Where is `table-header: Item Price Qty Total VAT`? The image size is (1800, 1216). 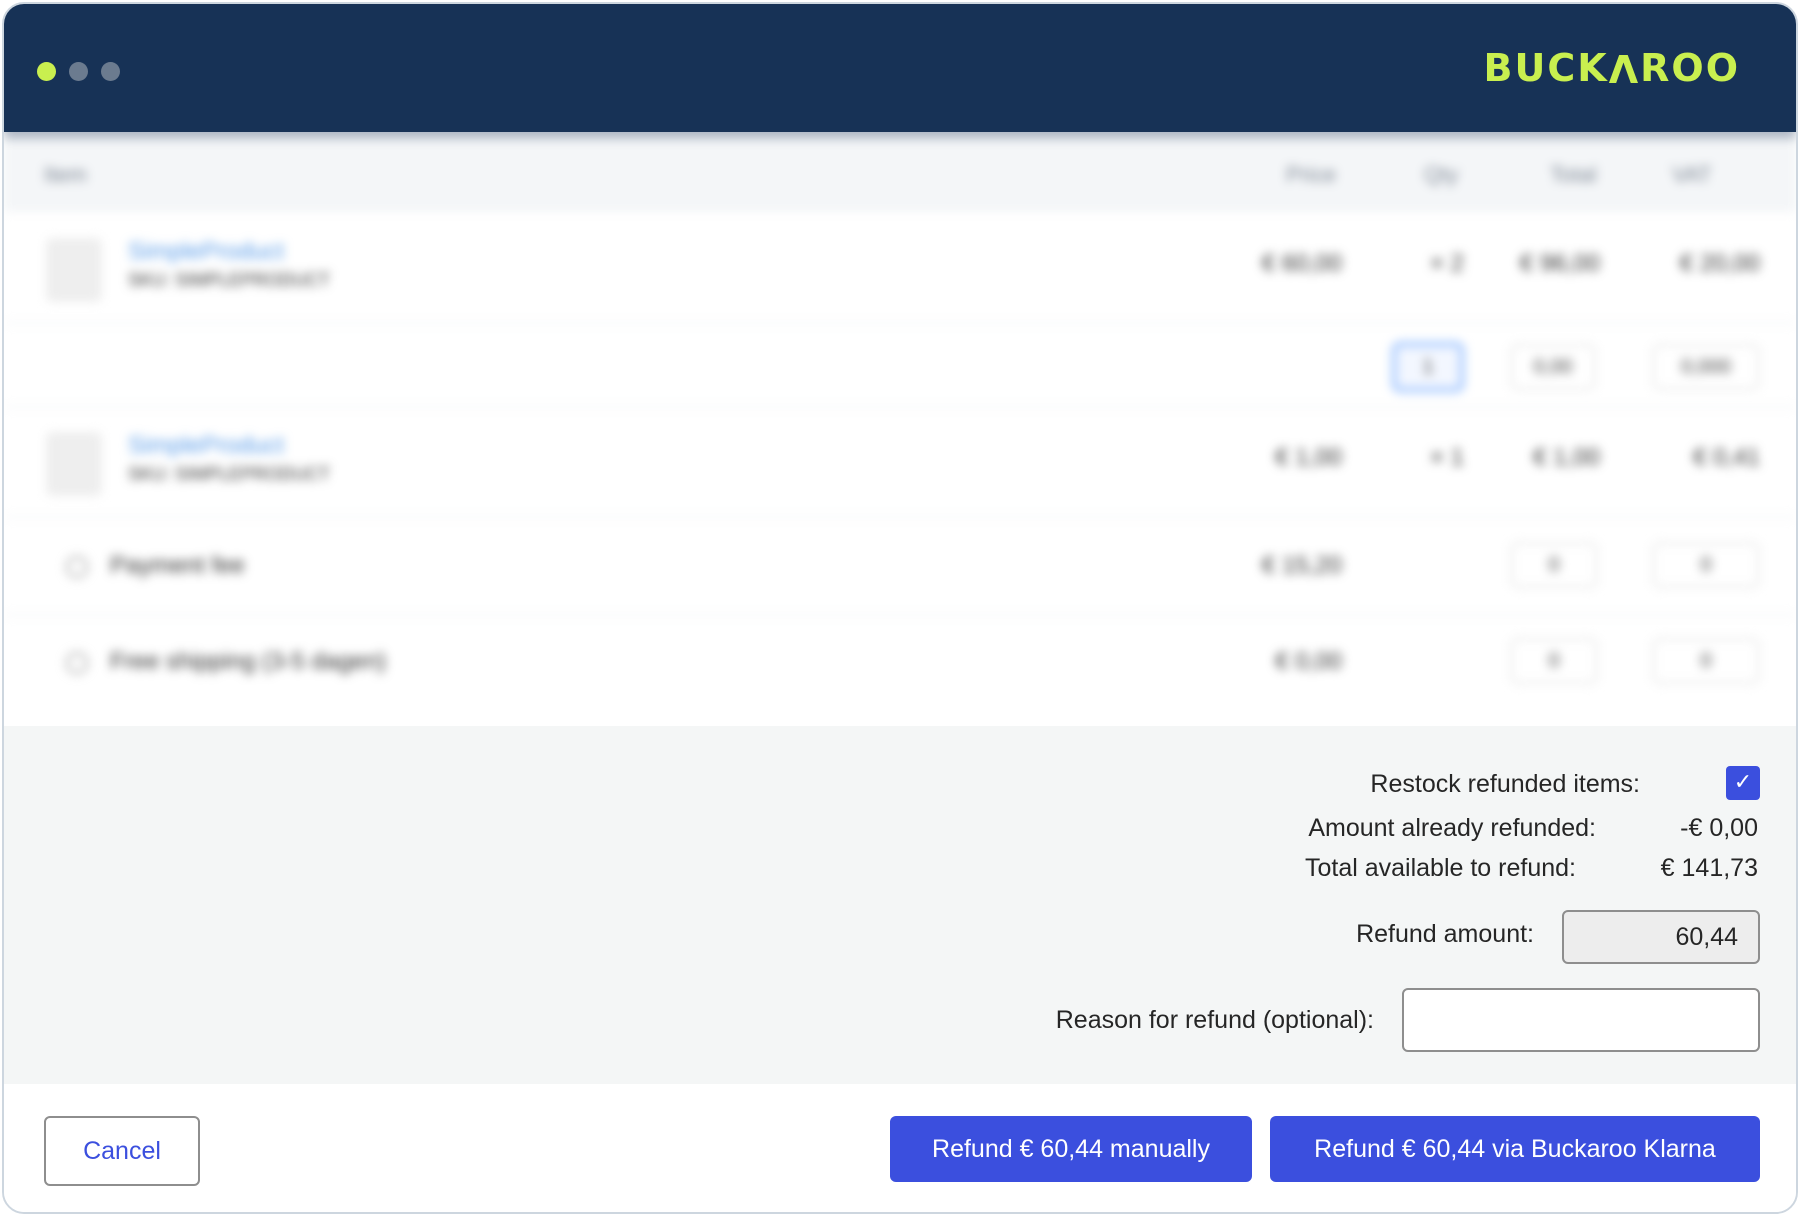
table-header: Item Price Qty Total VAT is located at coordinates (900, 172).